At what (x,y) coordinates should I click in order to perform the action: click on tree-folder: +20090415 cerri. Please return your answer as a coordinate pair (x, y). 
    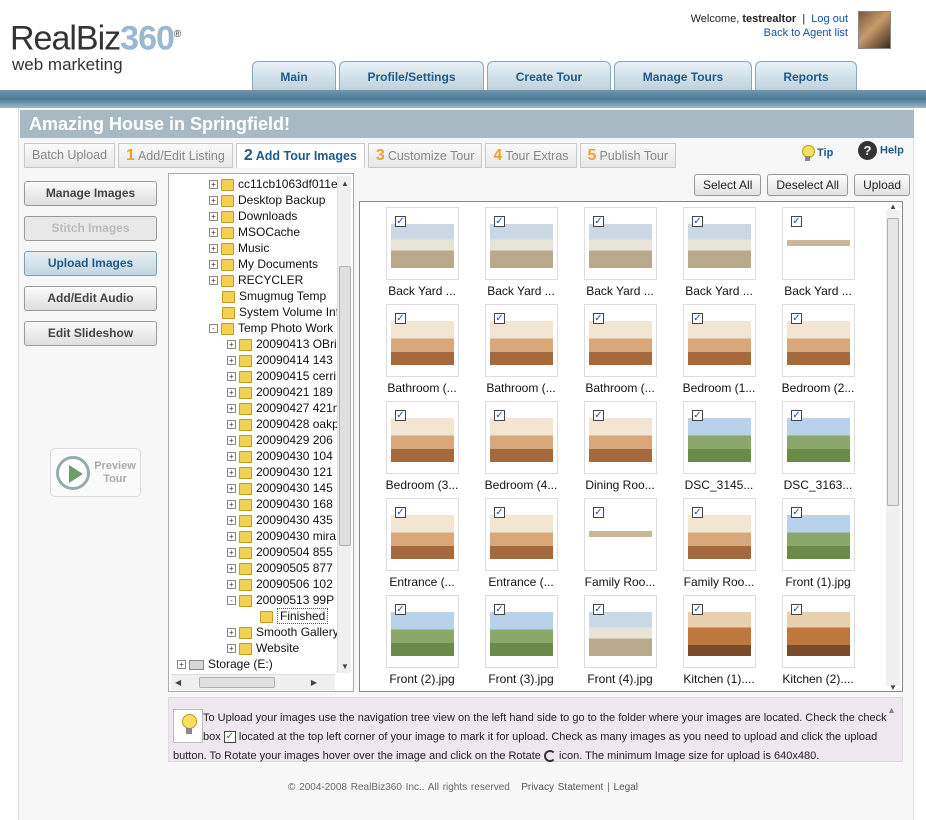
    Looking at the image, I should click on (281, 376).